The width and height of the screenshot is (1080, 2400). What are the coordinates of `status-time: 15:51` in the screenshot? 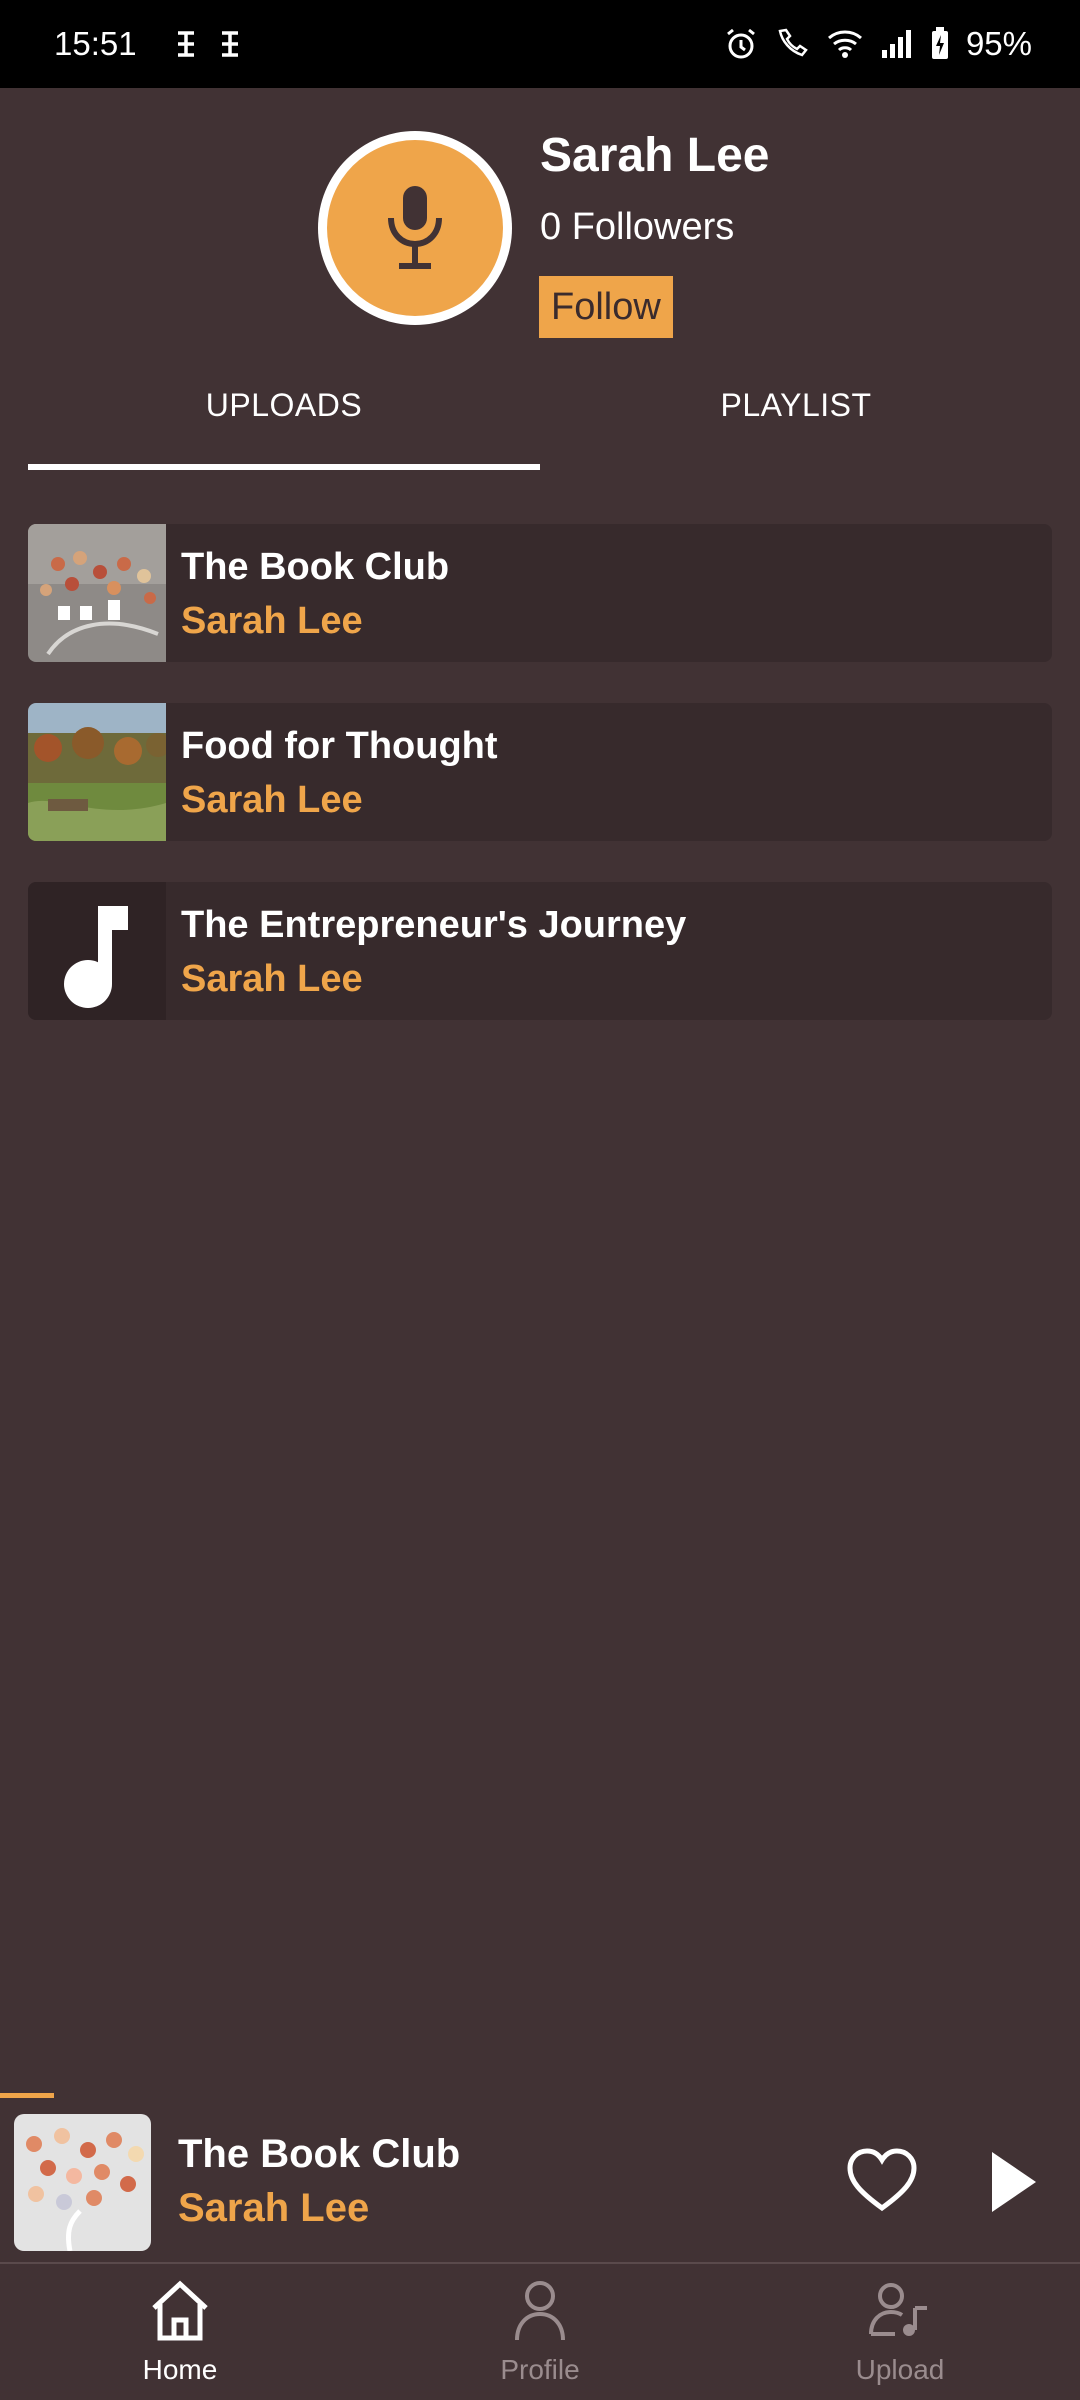 It's located at (95, 43).